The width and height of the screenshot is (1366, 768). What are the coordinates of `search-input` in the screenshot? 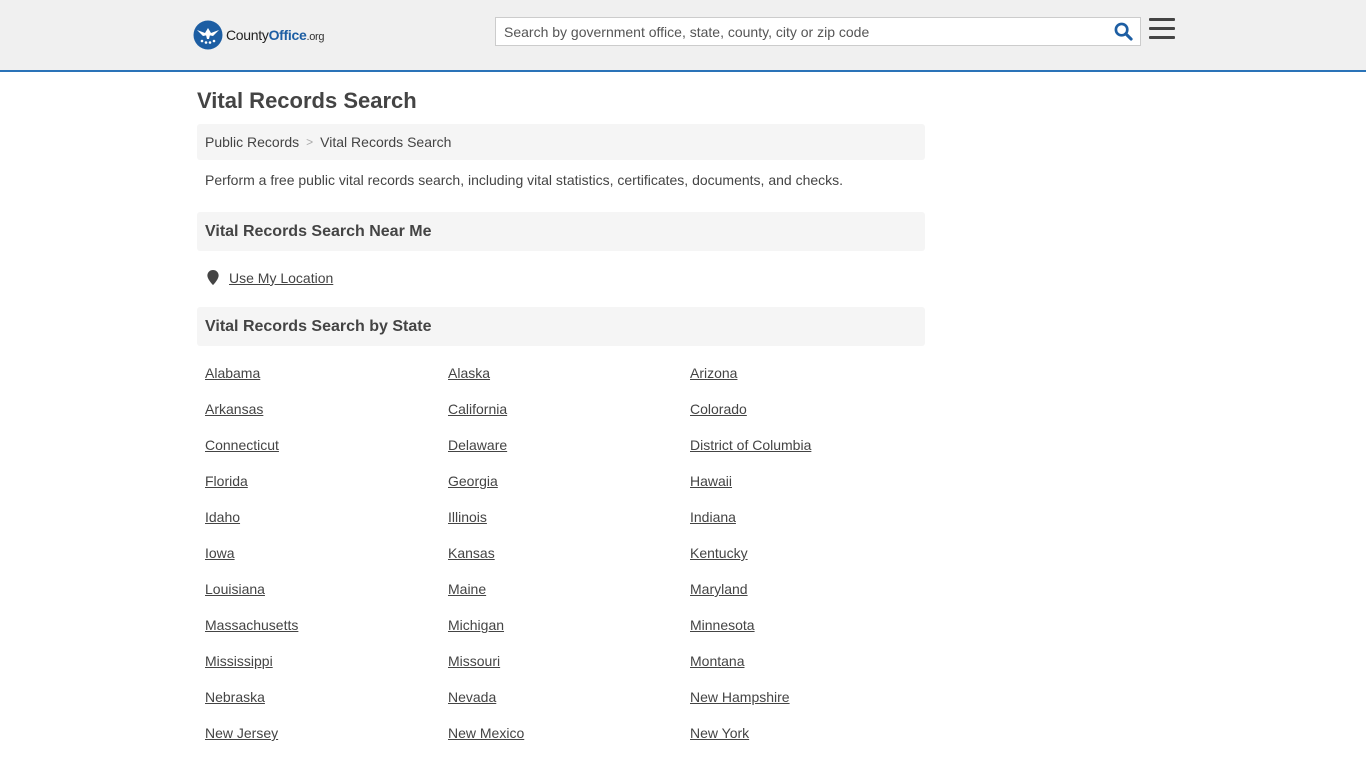 It's located at (801, 31).